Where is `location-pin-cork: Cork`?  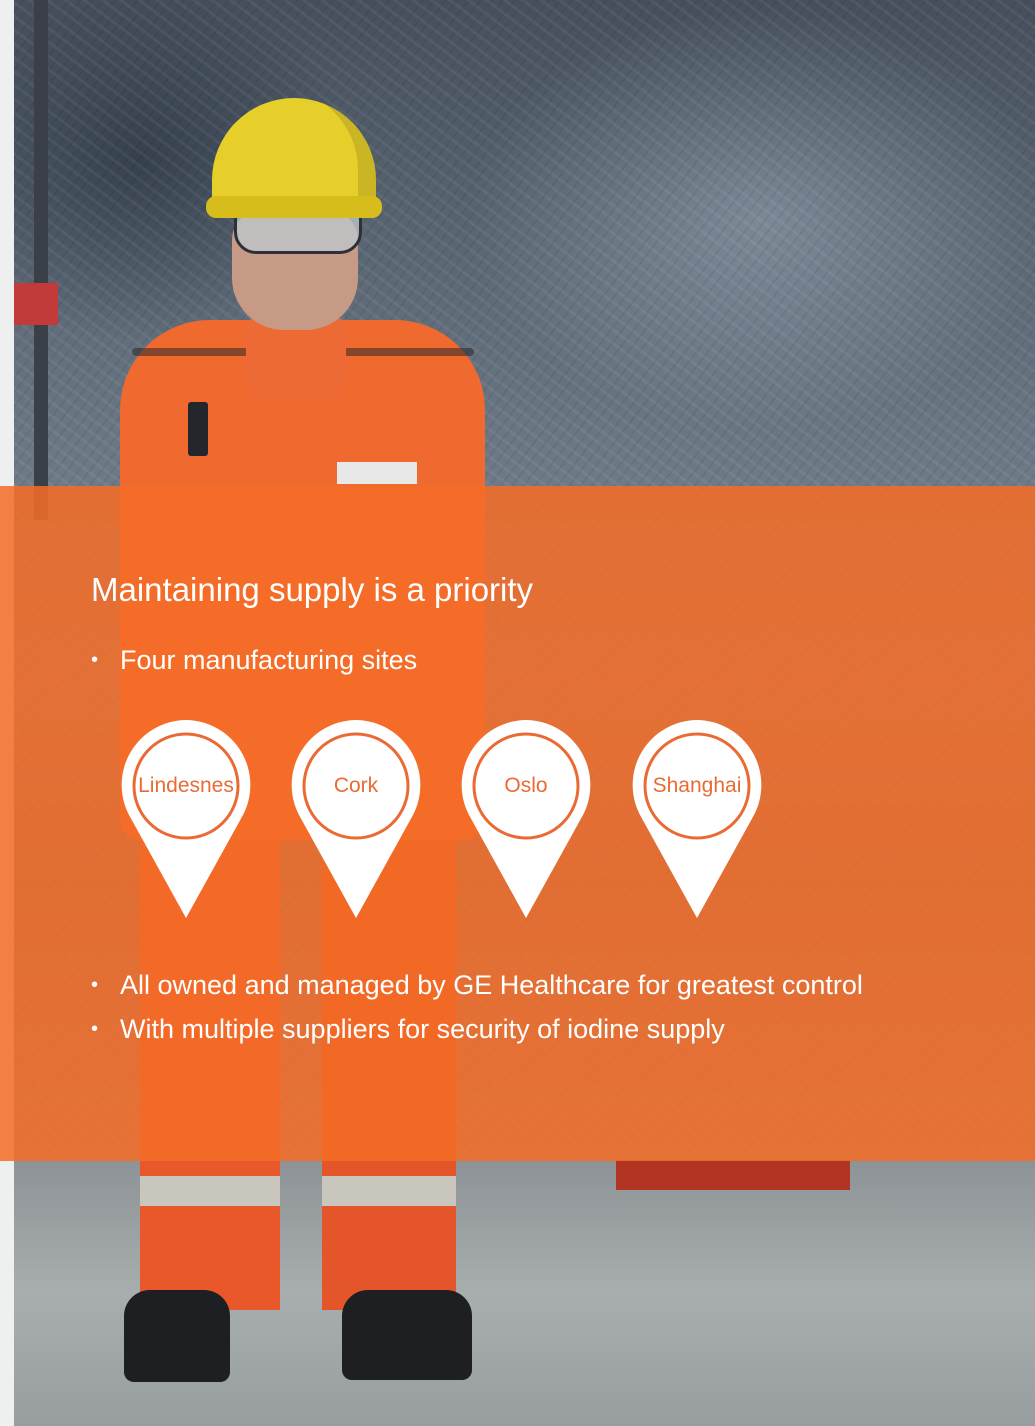
location-pin-cork: Cork is located at coordinates (356, 819).